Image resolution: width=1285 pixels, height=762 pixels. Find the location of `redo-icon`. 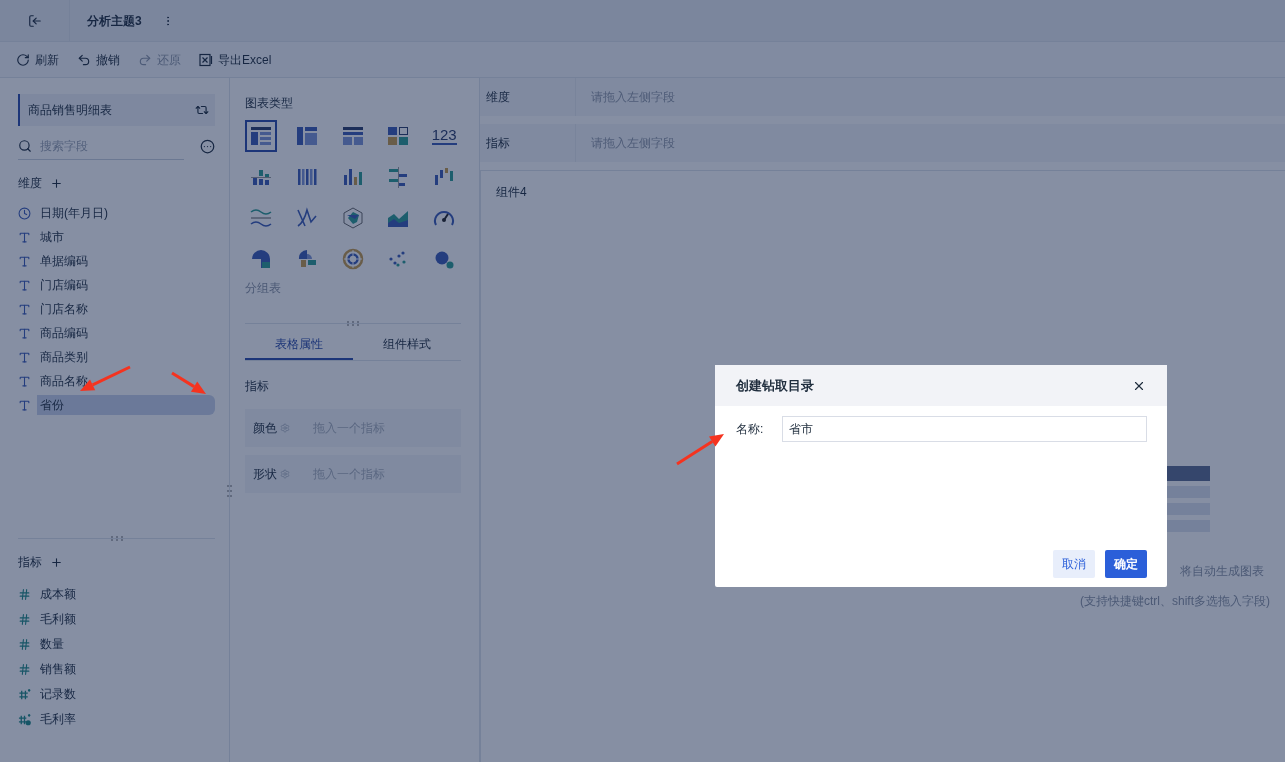

redo-icon is located at coordinates (145, 59).